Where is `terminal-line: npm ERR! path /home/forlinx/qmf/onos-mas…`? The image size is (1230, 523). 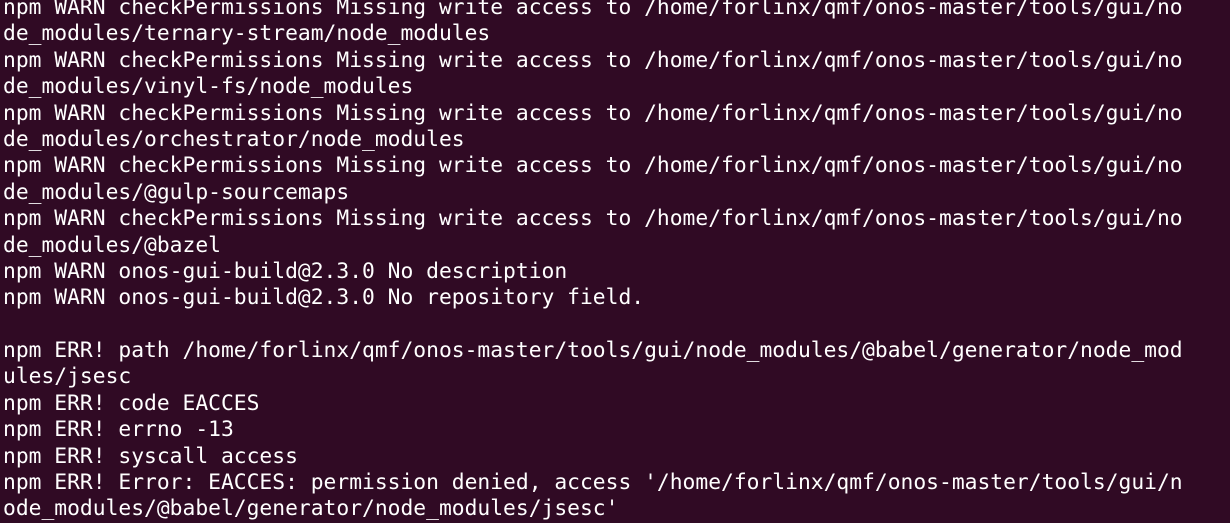
terminal-line: npm ERR! path /home/forlinx/qmf/onos-mas… is located at coordinates (593, 351).